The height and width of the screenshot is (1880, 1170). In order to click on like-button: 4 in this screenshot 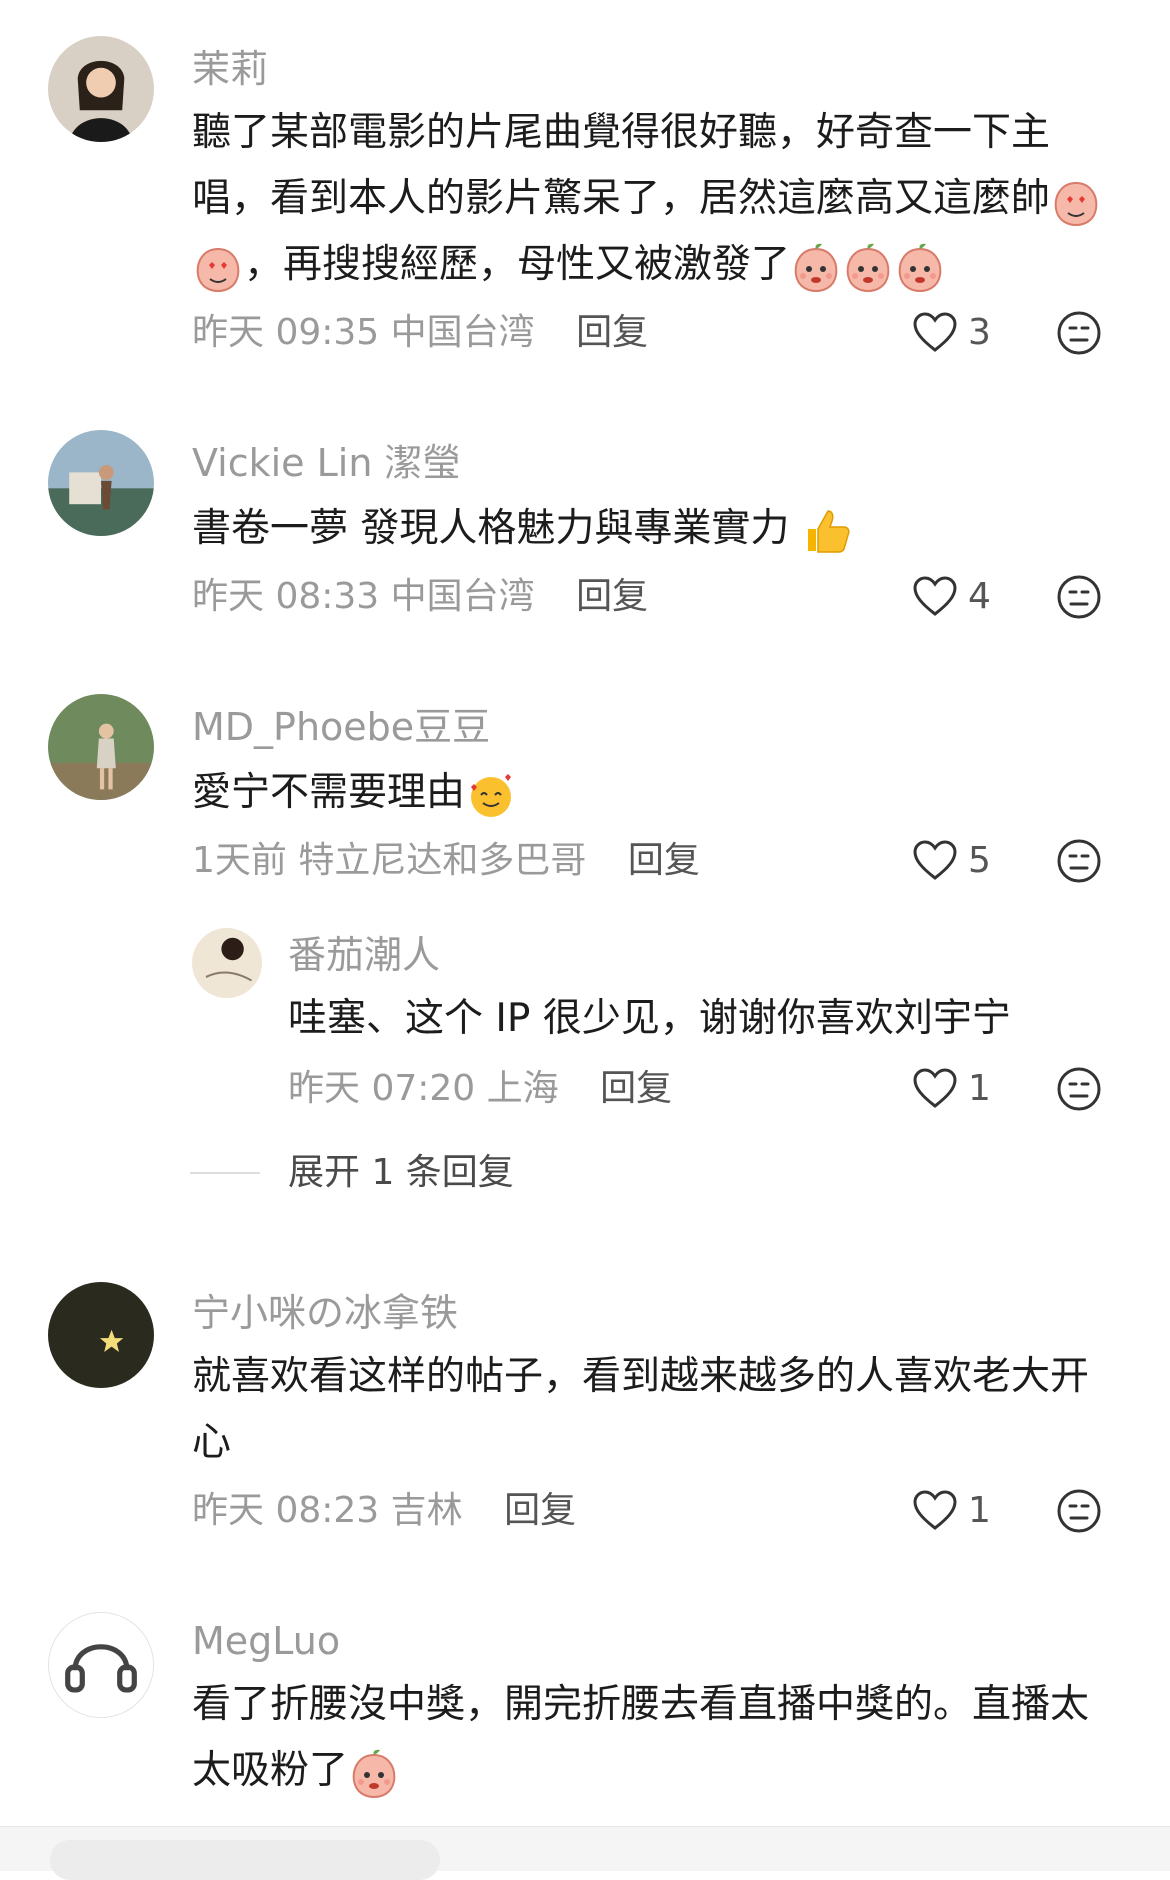, I will do `click(951, 597)`.